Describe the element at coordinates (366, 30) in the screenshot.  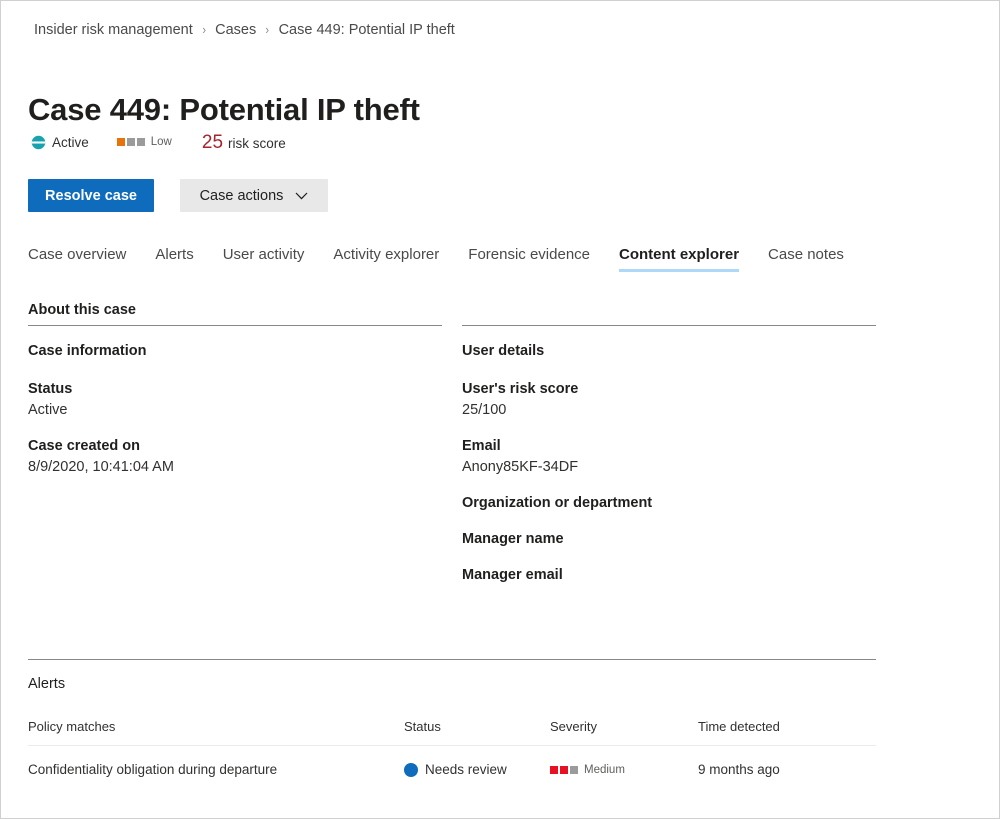
I see `breadcrumb-item-current-case: Case 449: Potential IP theft` at that location.